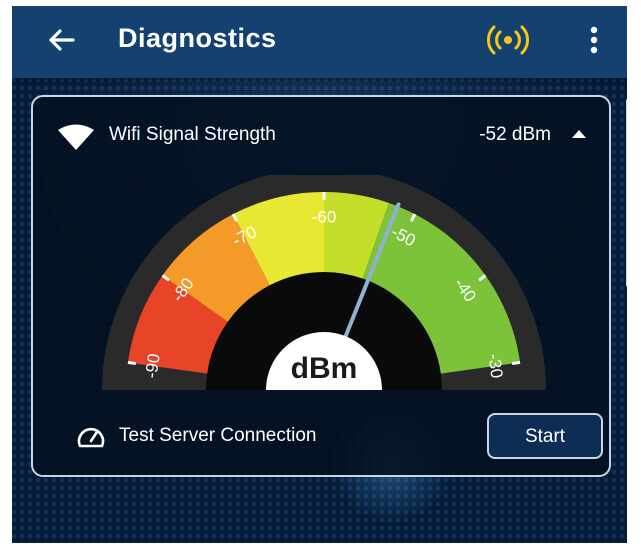 The image size is (641, 548). Describe the element at coordinates (508, 40) in the screenshot. I see `broadcast-icon` at that location.